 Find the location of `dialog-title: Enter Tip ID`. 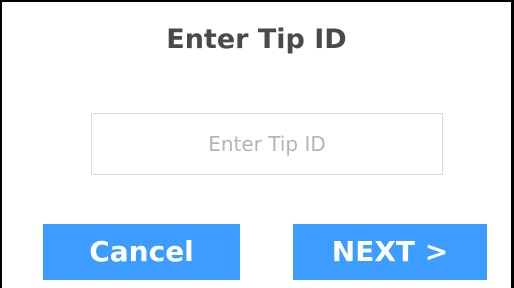

dialog-title: Enter Tip ID is located at coordinates (256, 39).